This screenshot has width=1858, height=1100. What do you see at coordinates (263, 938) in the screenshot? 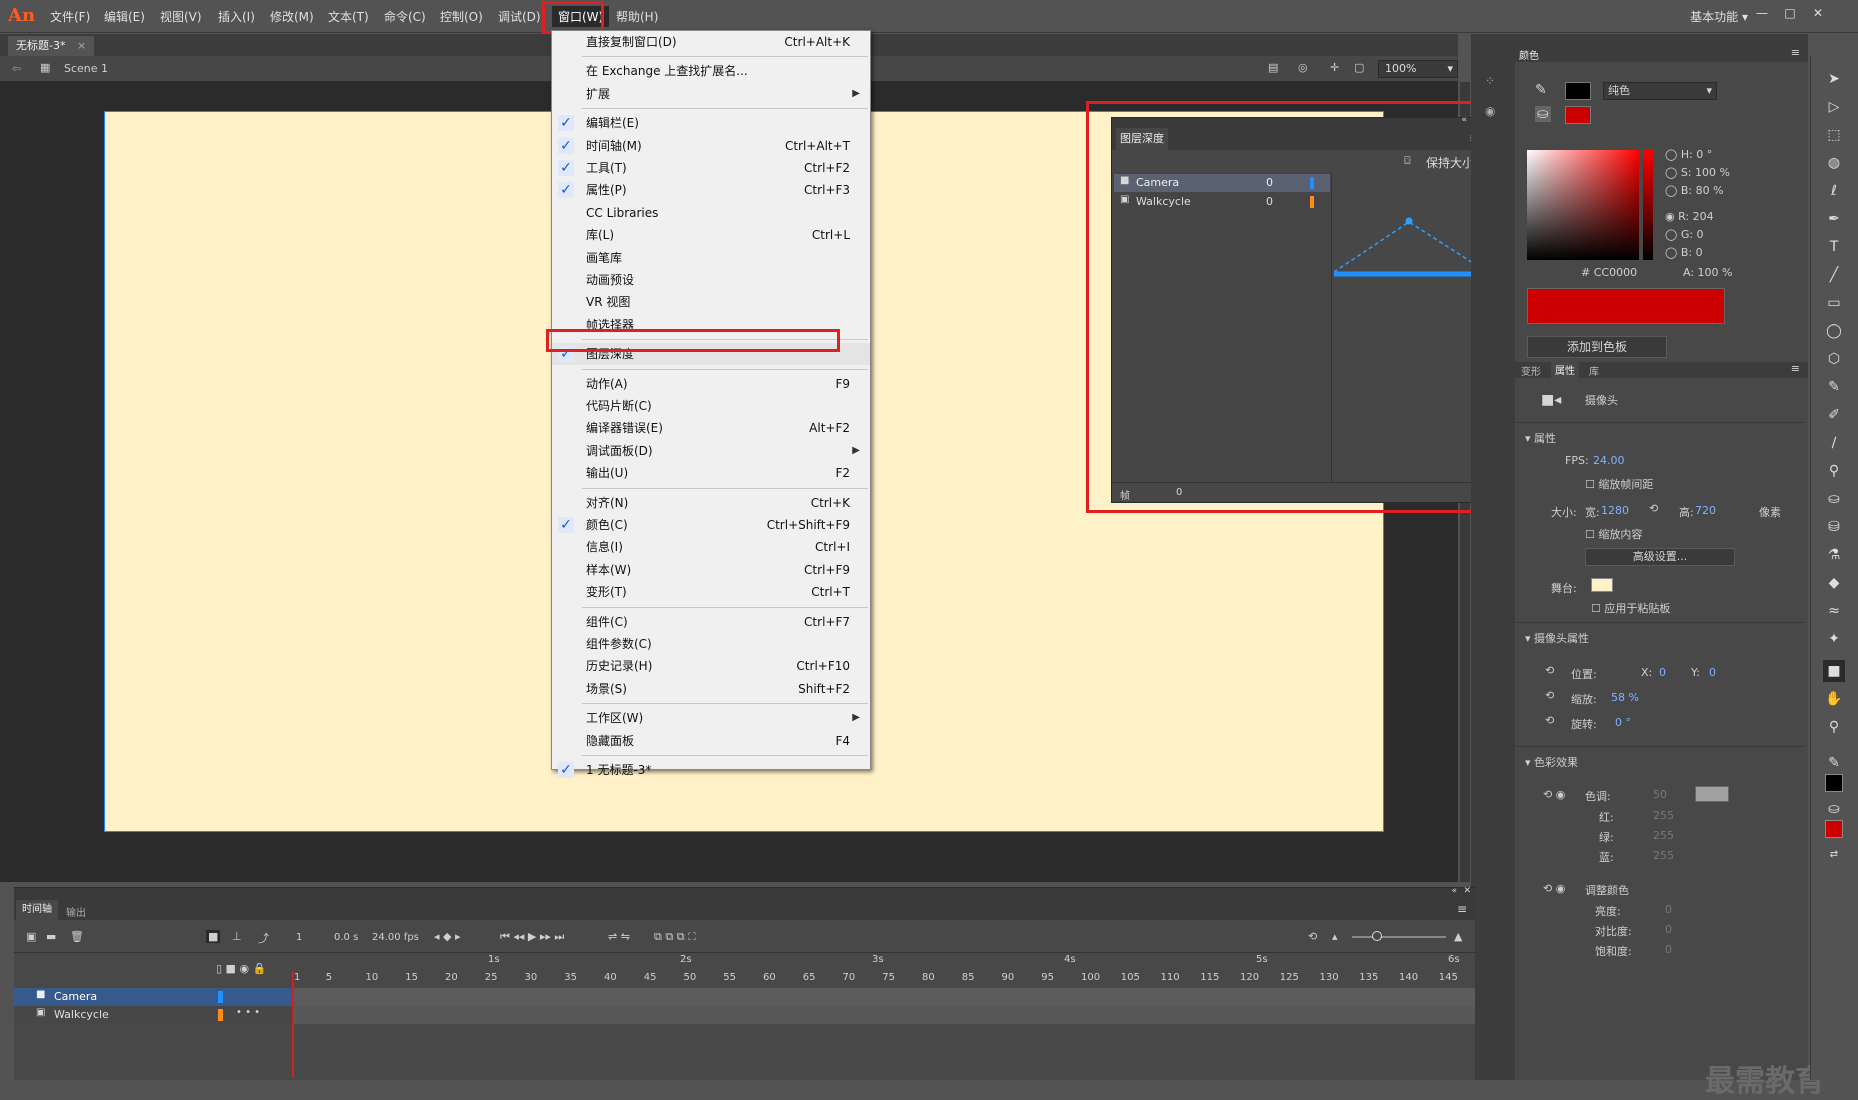
I see `graph-icon: ⤴` at bounding box center [263, 938].